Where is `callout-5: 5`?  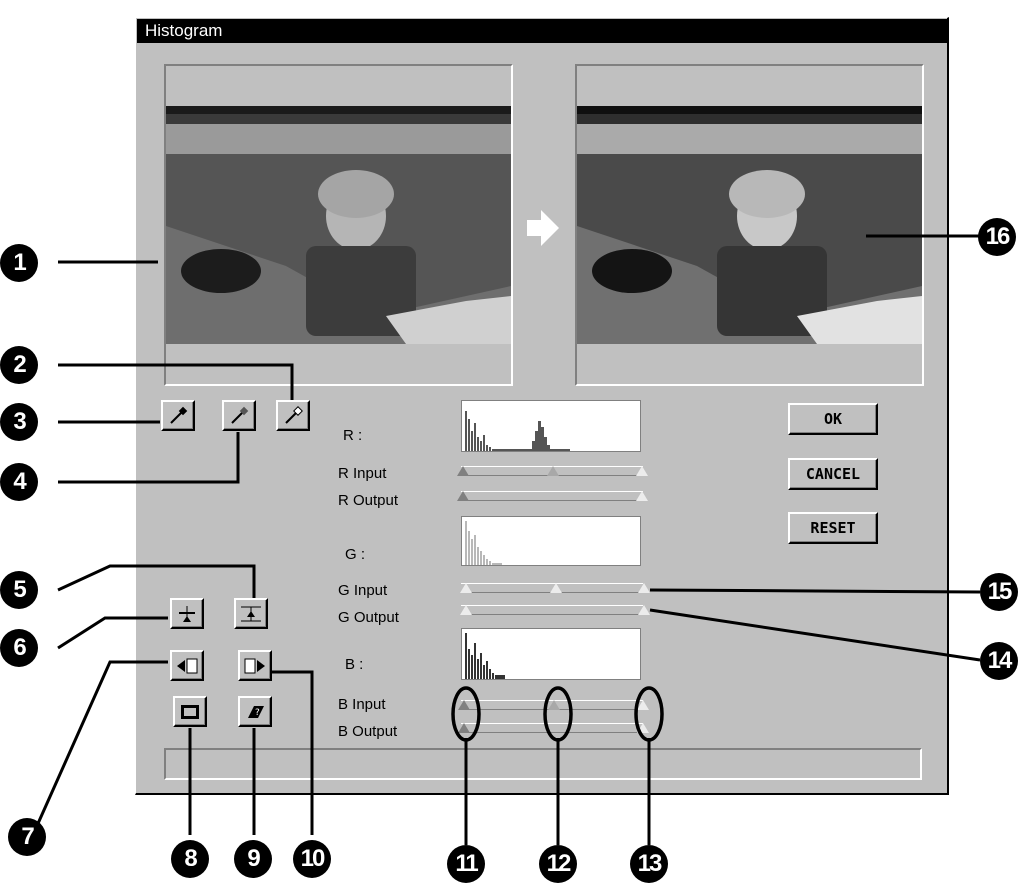
callout-5: 5 is located at coordinates (19, 590).